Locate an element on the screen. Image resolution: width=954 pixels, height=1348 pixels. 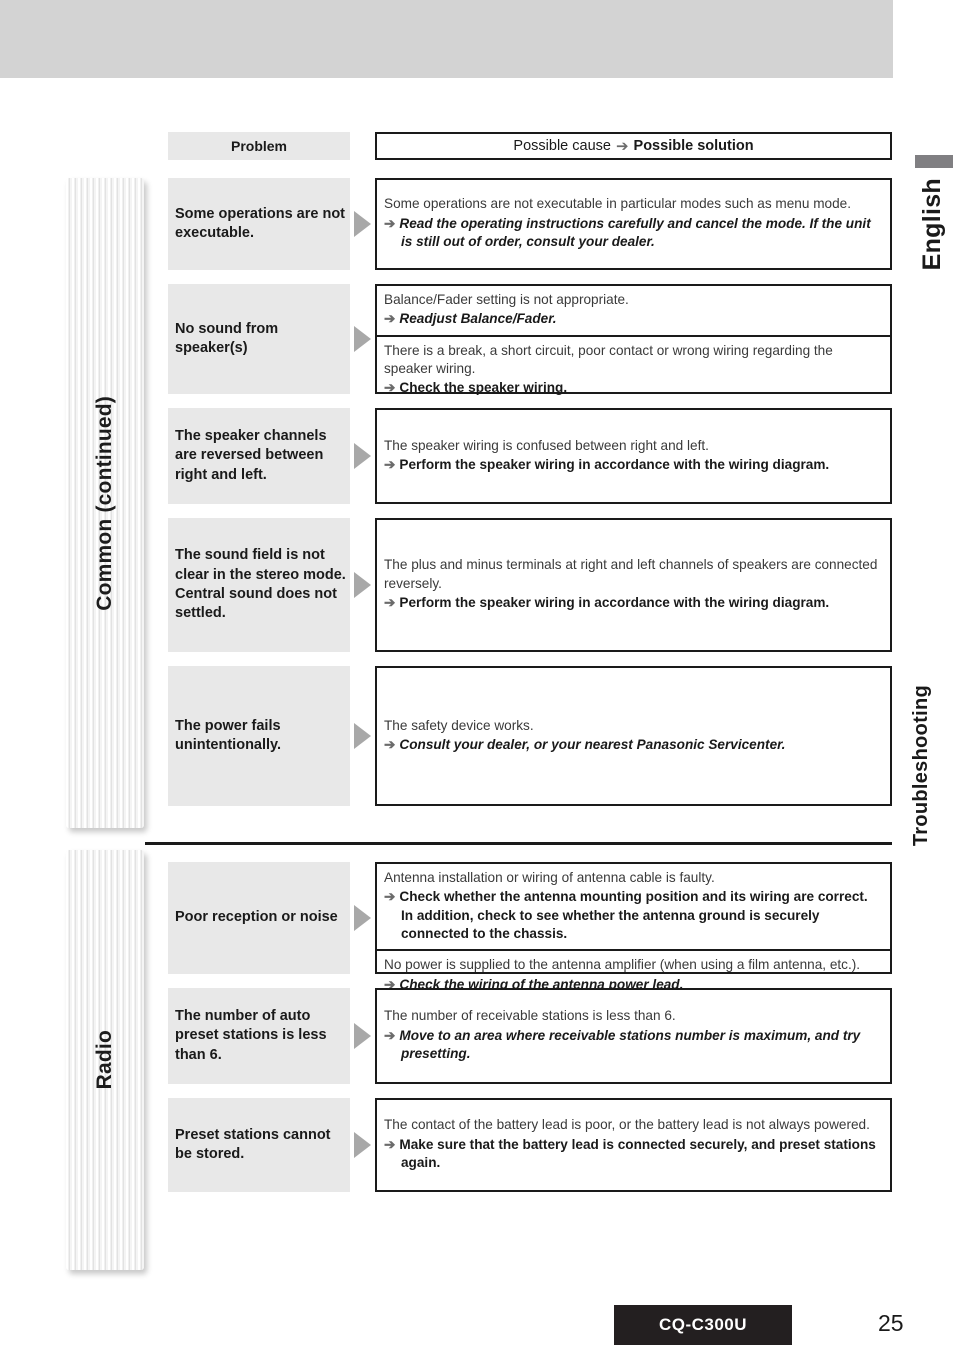
section-tab-common-label: Common (continued) is located at coordinates (104, 503).